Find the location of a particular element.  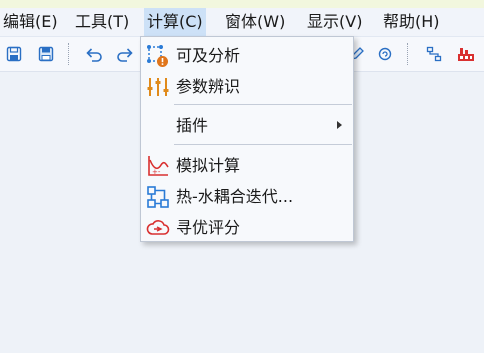

menu-view: 显示(V) is located at coordinates (334, 22).